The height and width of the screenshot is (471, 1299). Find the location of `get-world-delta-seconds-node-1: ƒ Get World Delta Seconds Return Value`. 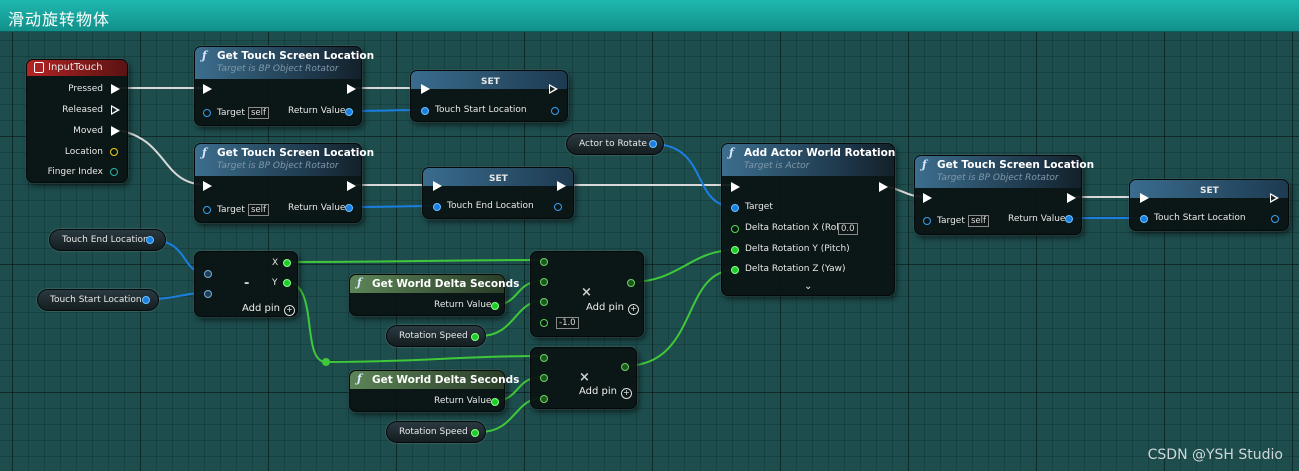

get-world-delta-seconds-node-1: ƒ Get World Delta Seconds Return Value is located at coordinates (434, 295).